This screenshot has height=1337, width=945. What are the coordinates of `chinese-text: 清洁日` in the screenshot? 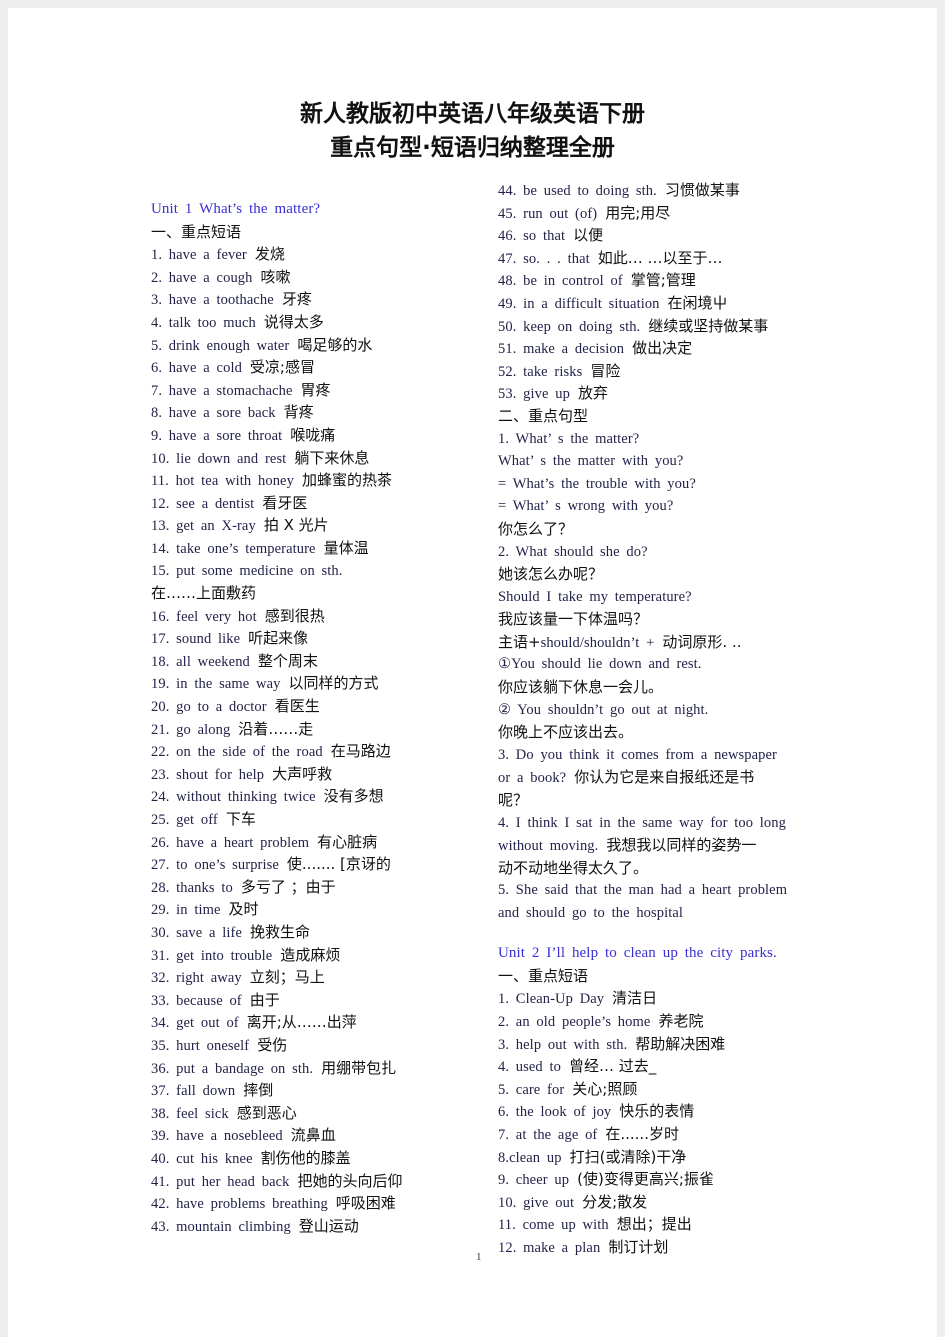 It's located at (635, 998).